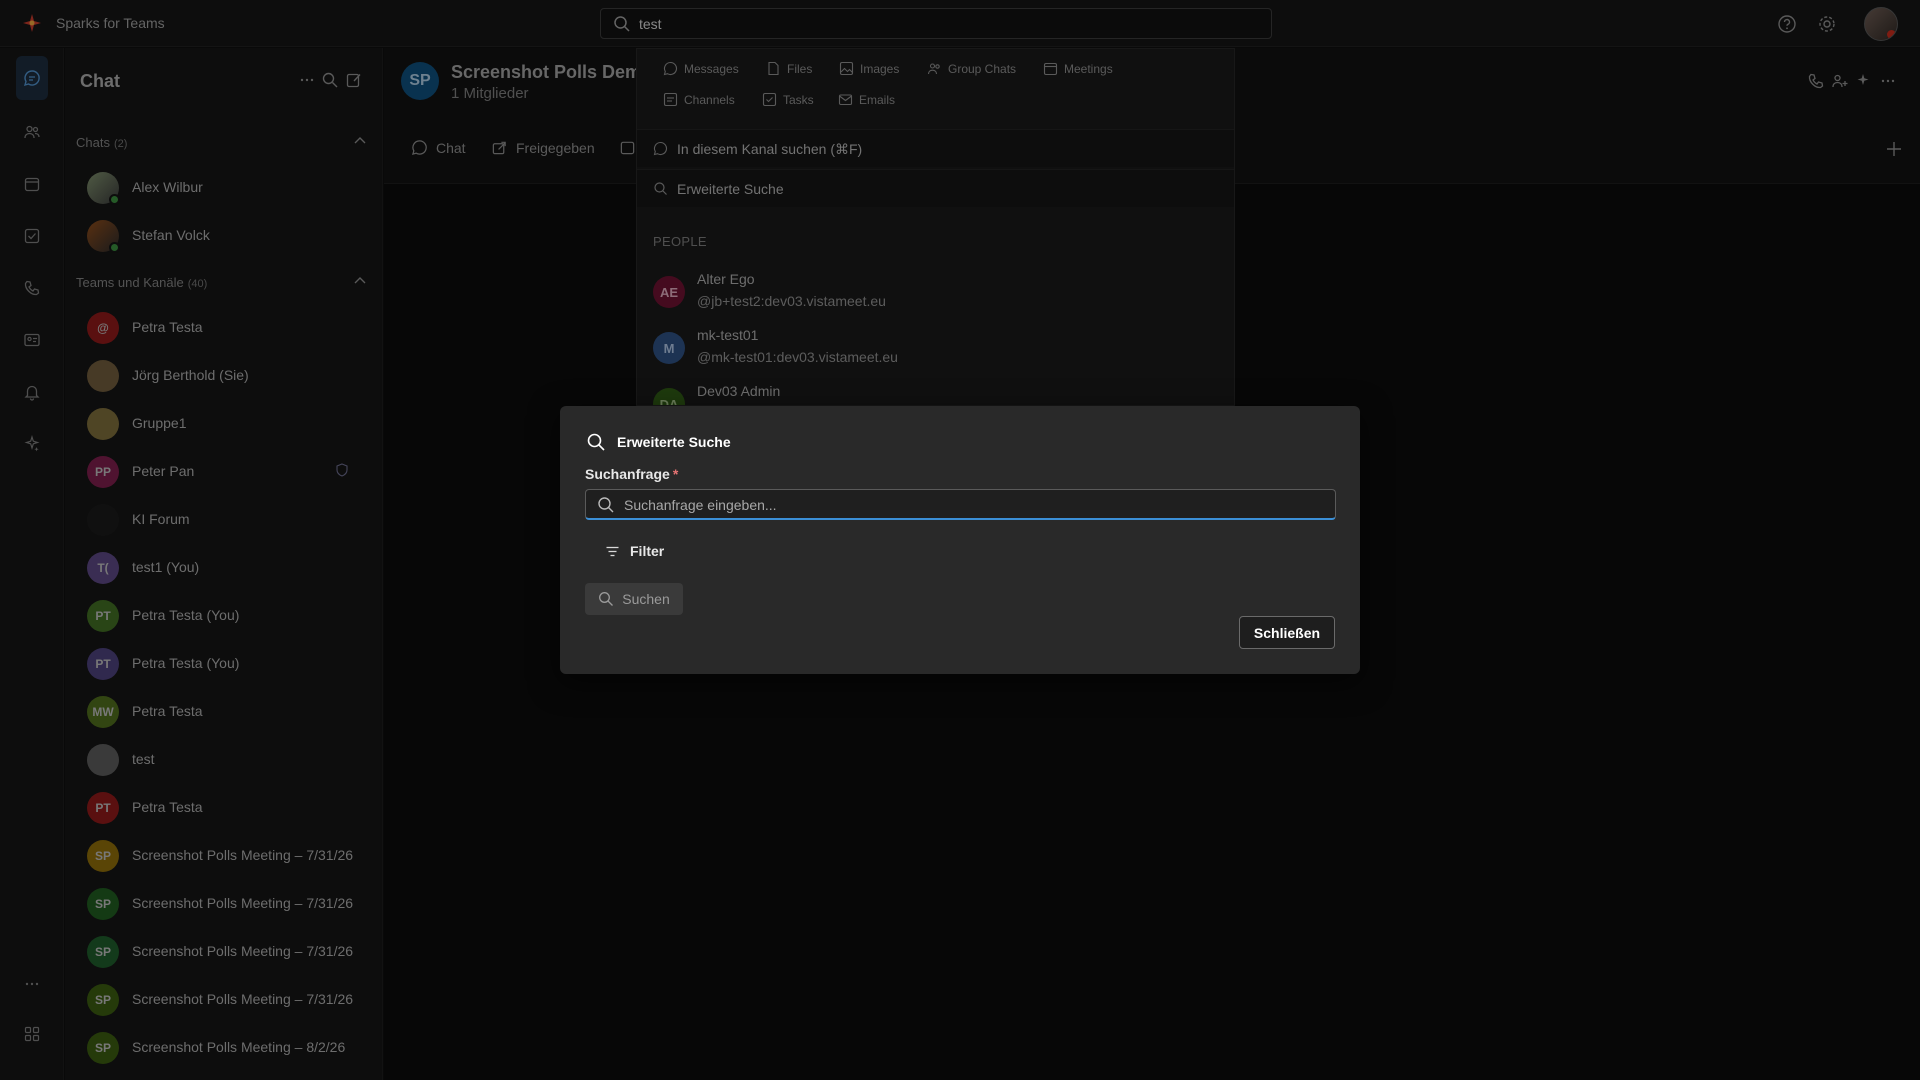 This screenshot has height=1080, width=1920. Describe the element at coordinates (634, 599) in the screenshot. I see `search-submit-button: Suchen` at that location.